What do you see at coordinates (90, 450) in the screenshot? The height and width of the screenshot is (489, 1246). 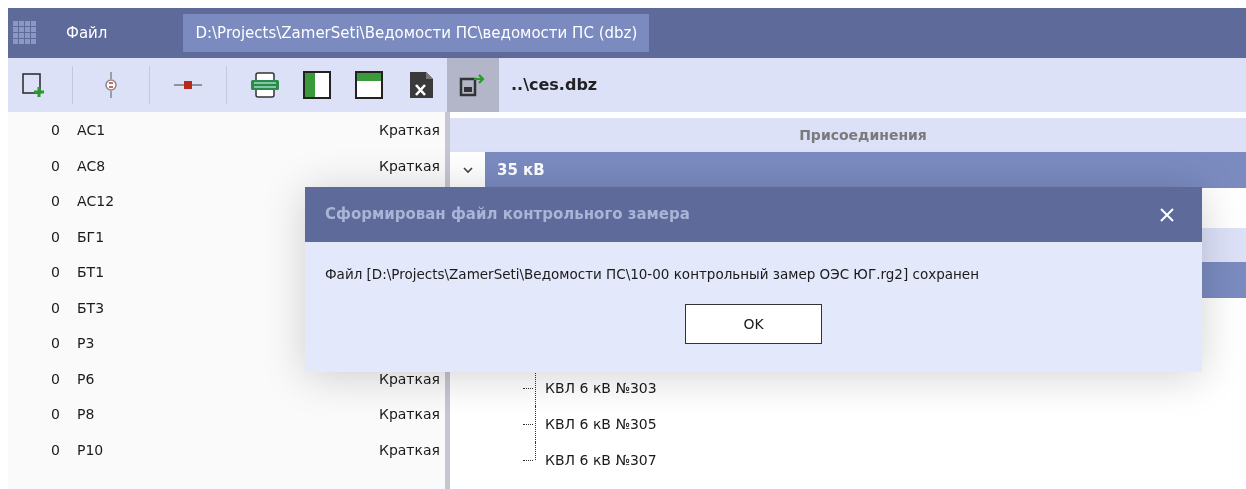 I see `object-name: Р10` at bounding box center [90, 450].